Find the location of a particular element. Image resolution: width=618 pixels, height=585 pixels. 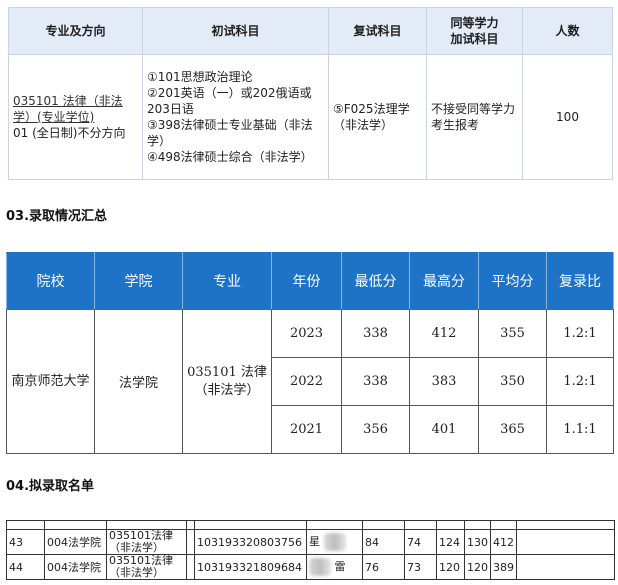

row-score-4: 120 is located at coordinates (477, 567).